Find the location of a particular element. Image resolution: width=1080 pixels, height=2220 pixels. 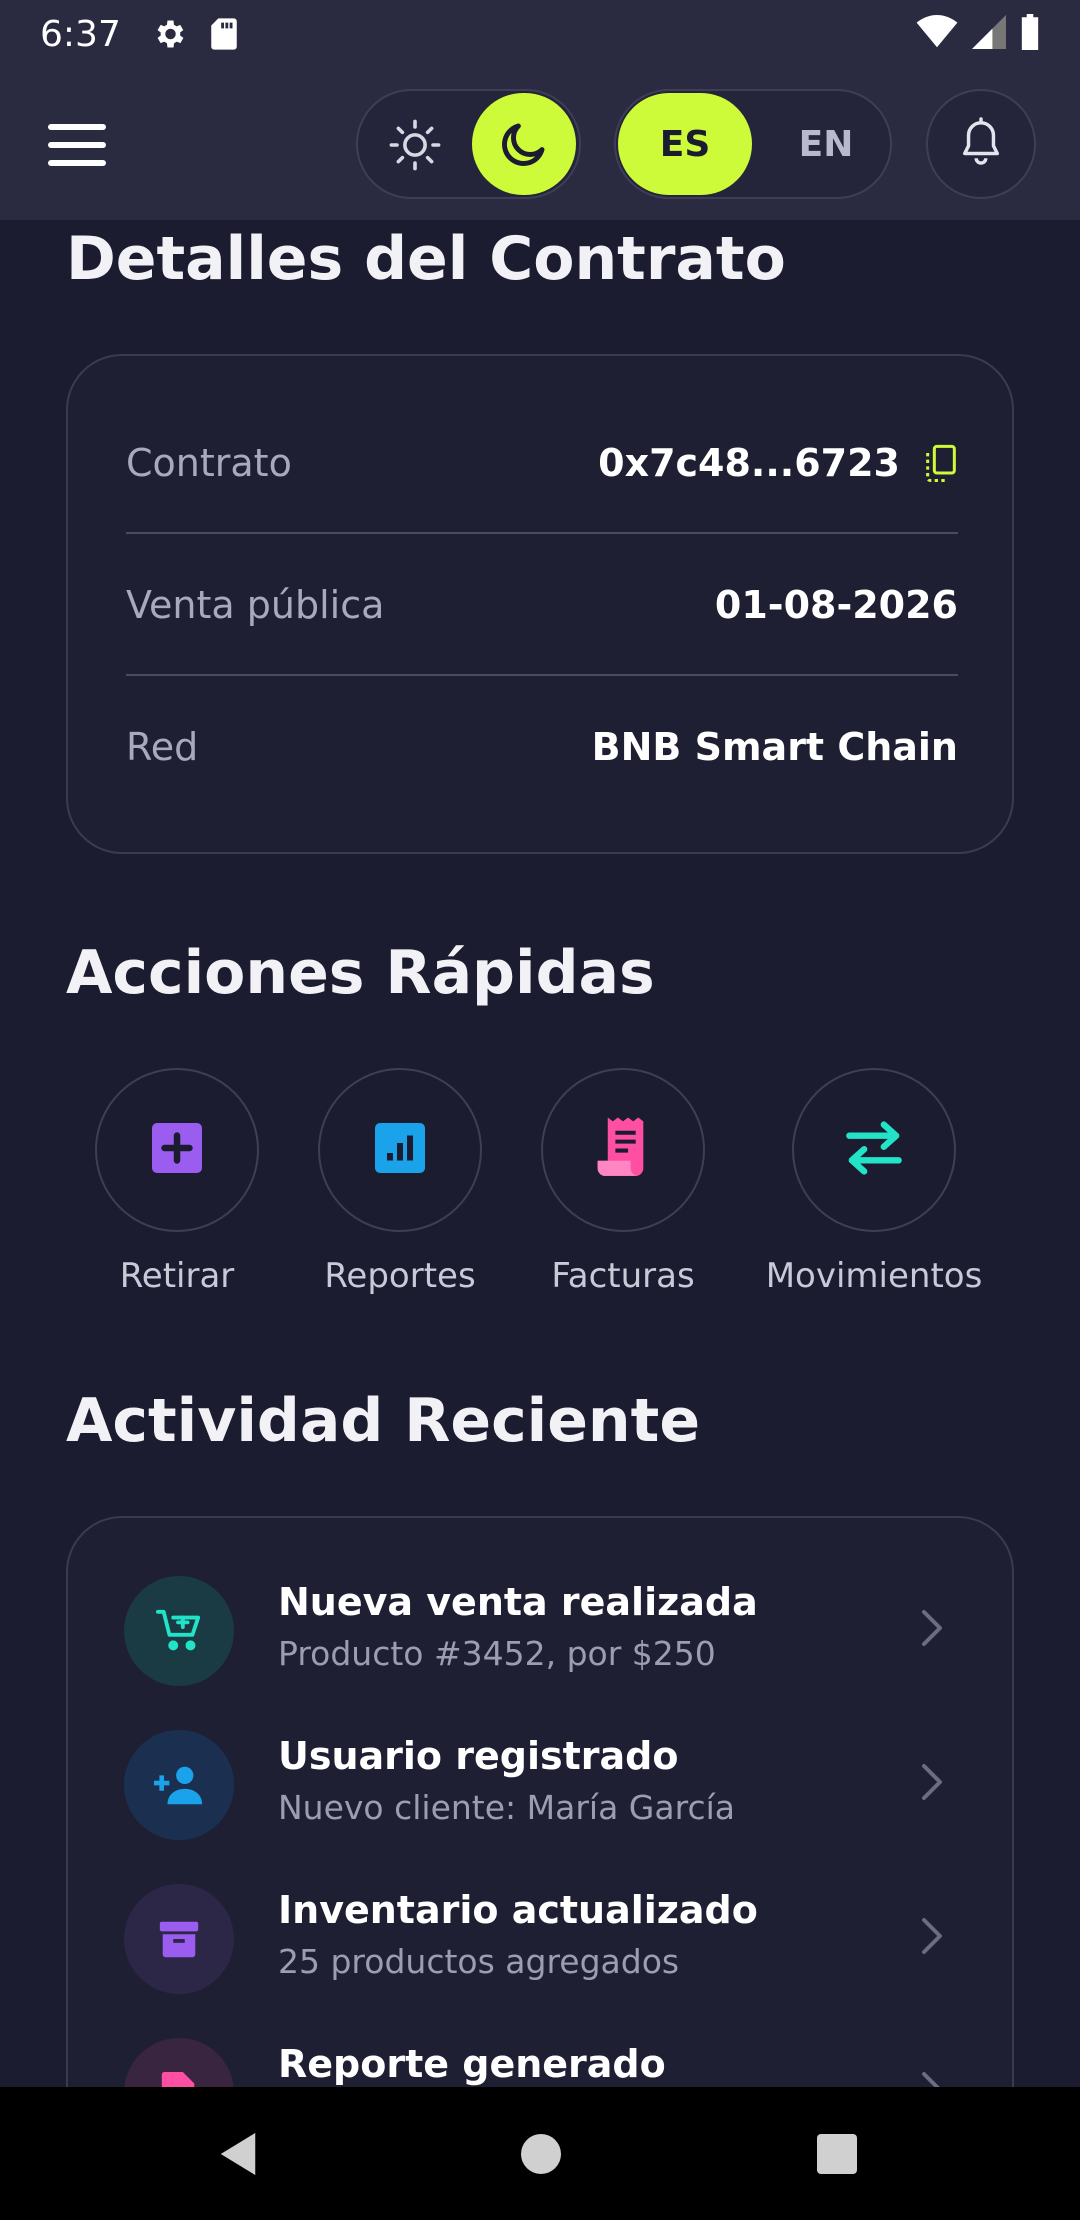

wifi-icon is located at coordinates (937, 34).